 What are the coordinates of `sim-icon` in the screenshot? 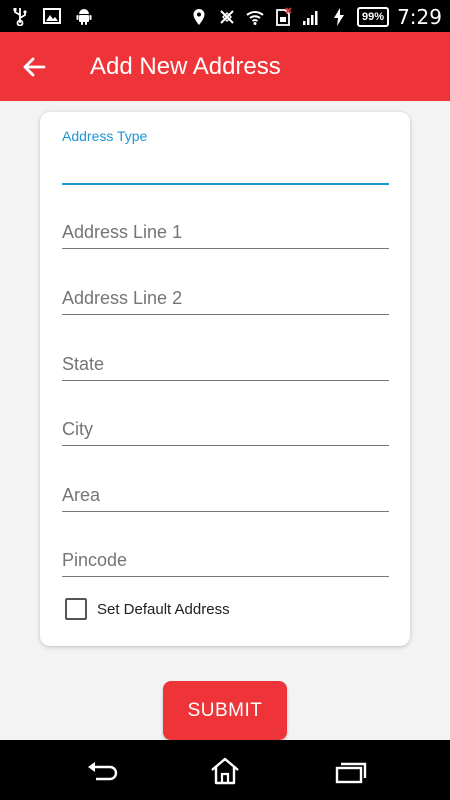 It's located at (284, 16).